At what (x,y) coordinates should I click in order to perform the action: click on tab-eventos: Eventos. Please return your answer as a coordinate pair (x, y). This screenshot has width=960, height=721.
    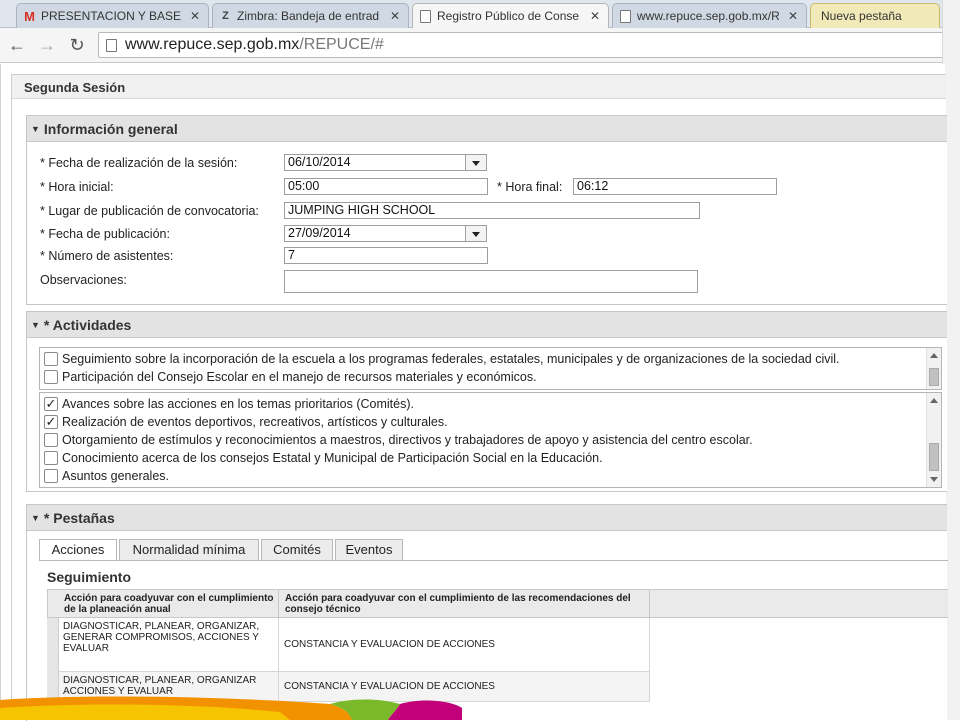
    Looking at the image, I should click on (369, 549).